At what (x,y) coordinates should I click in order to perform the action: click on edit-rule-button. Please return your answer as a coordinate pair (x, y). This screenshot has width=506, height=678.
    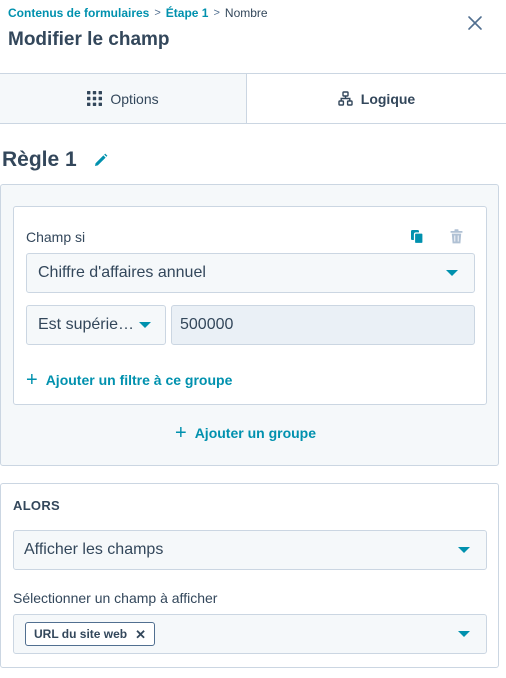
    Looking at the image, I should click on (100, 160).